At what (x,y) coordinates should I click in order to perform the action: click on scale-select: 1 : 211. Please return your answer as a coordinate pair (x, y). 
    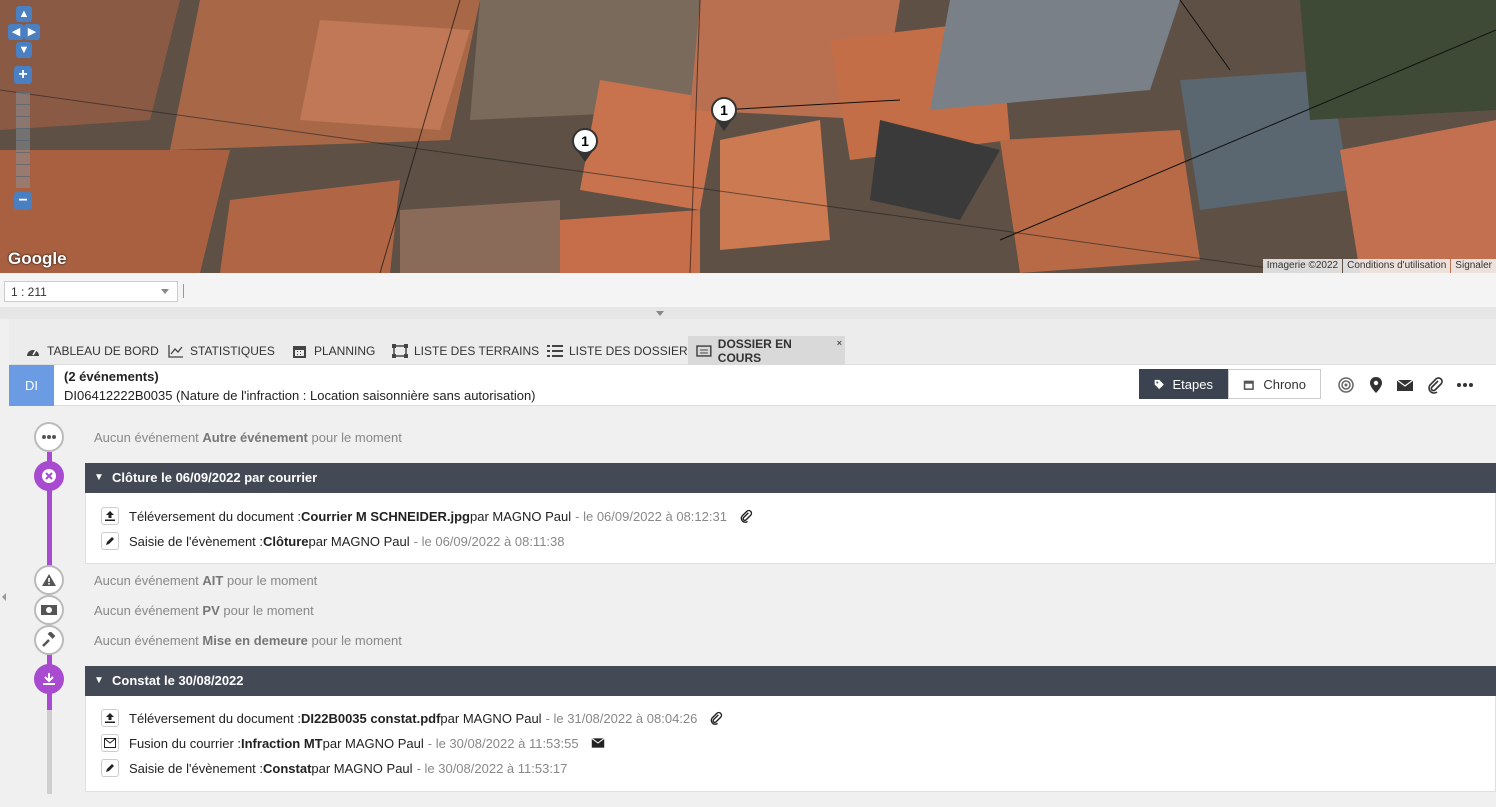
    Looking at the image, I should click on (91, 291).